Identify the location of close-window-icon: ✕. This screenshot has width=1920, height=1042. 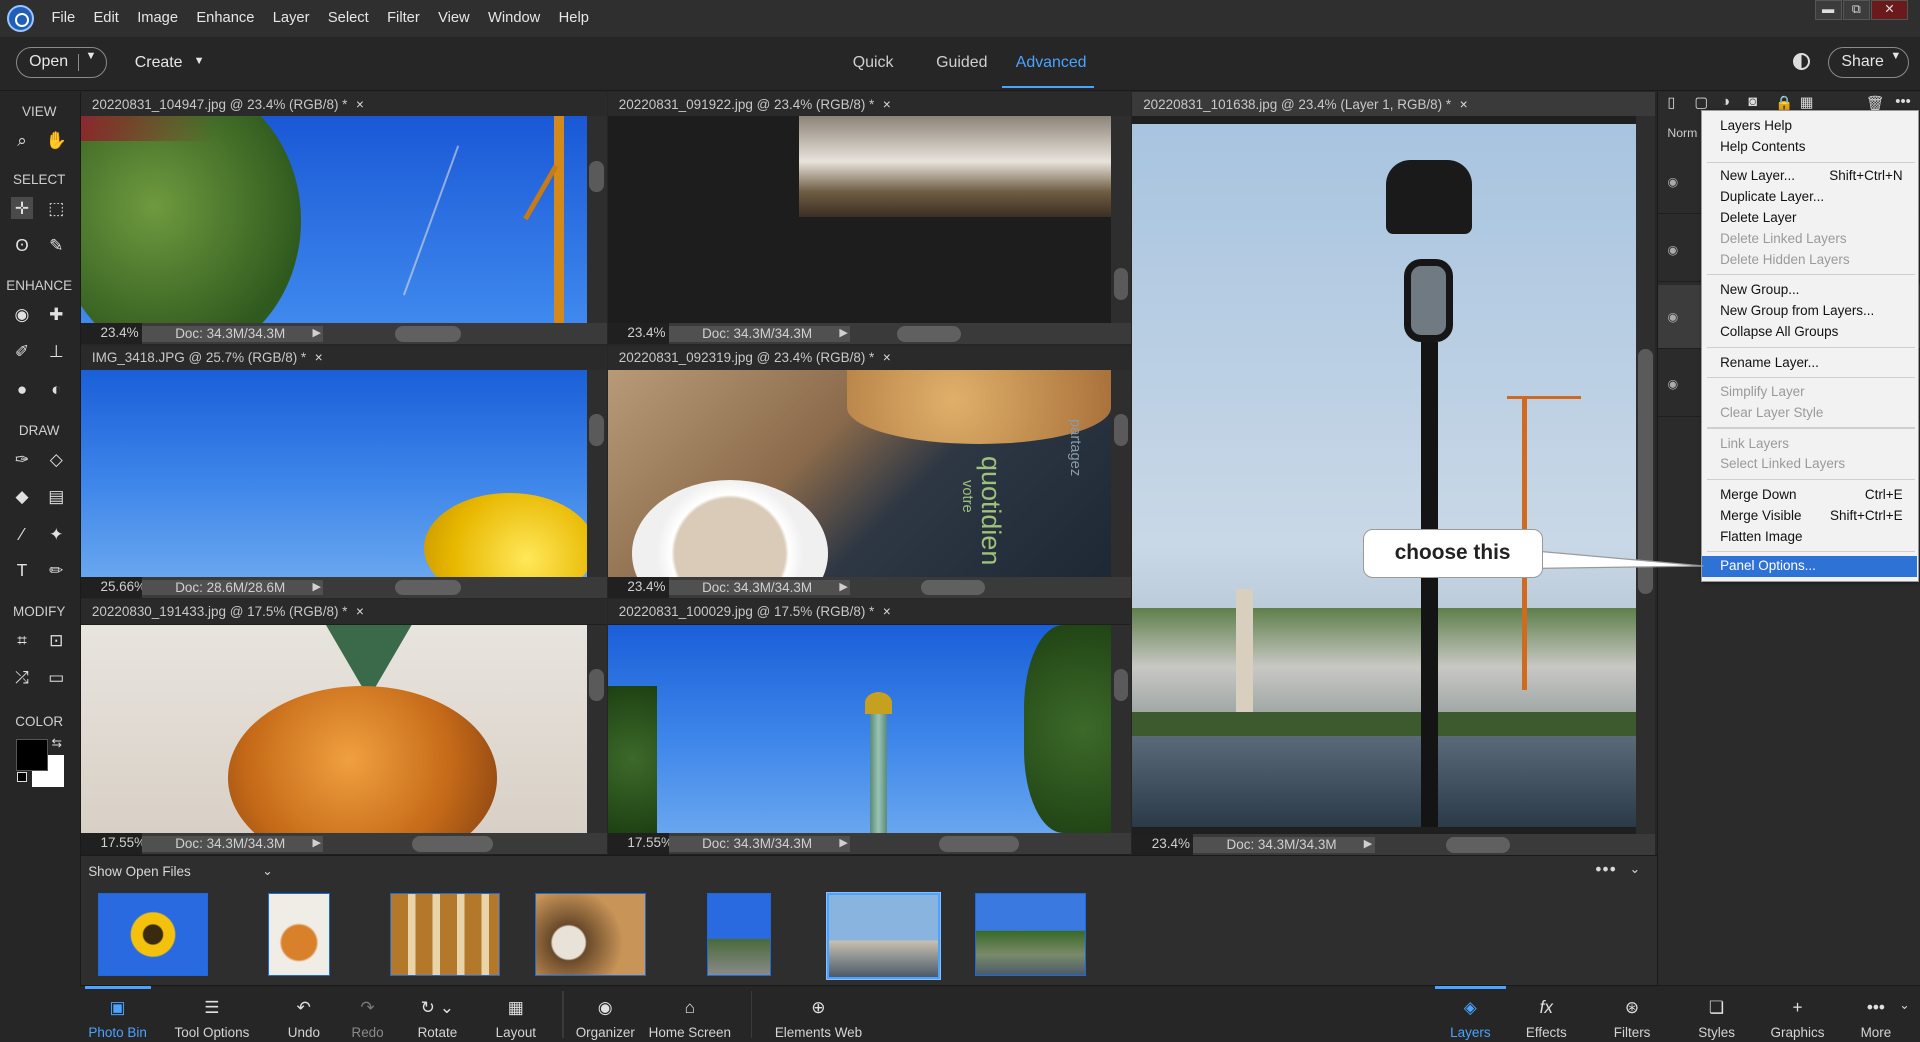
(1889, 10).